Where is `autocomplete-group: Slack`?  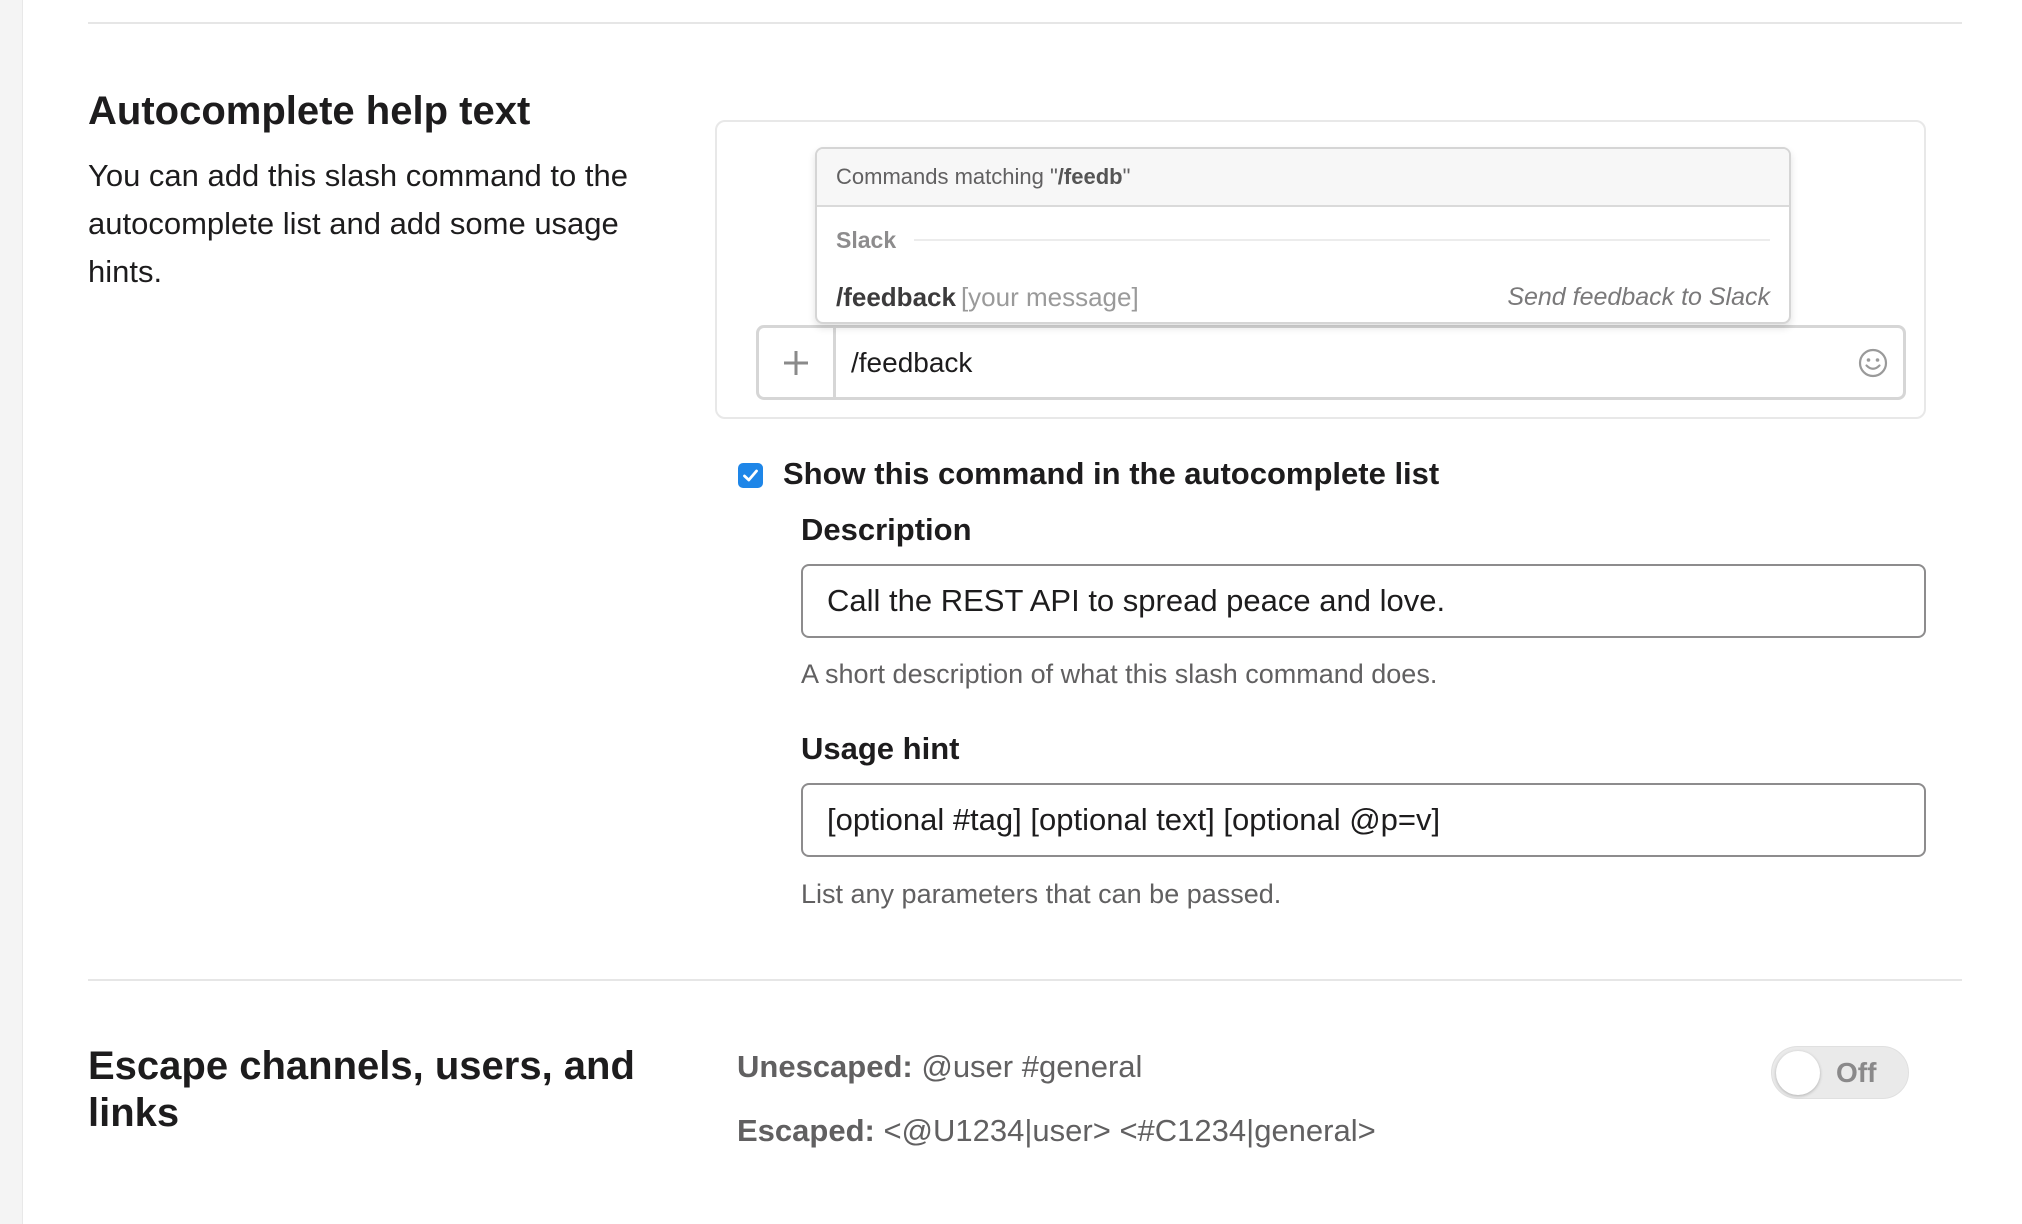 autocomplete-group: Slack is located at coordinates (1303, 240).